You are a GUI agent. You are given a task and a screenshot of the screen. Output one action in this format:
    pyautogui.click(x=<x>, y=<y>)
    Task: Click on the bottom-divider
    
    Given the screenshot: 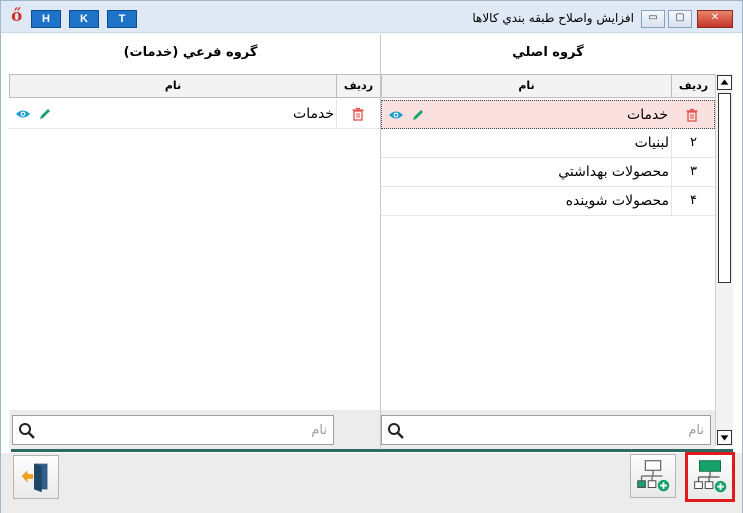 What is the action you would take?
    pyautogui.click(x=372, y=450)
    